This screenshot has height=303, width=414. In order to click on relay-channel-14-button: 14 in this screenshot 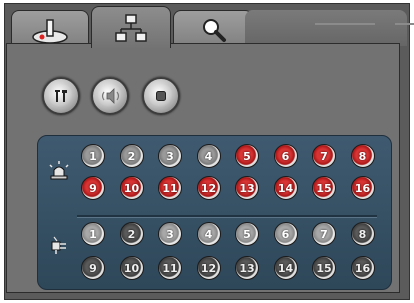, I will do `click(285, 268)`.